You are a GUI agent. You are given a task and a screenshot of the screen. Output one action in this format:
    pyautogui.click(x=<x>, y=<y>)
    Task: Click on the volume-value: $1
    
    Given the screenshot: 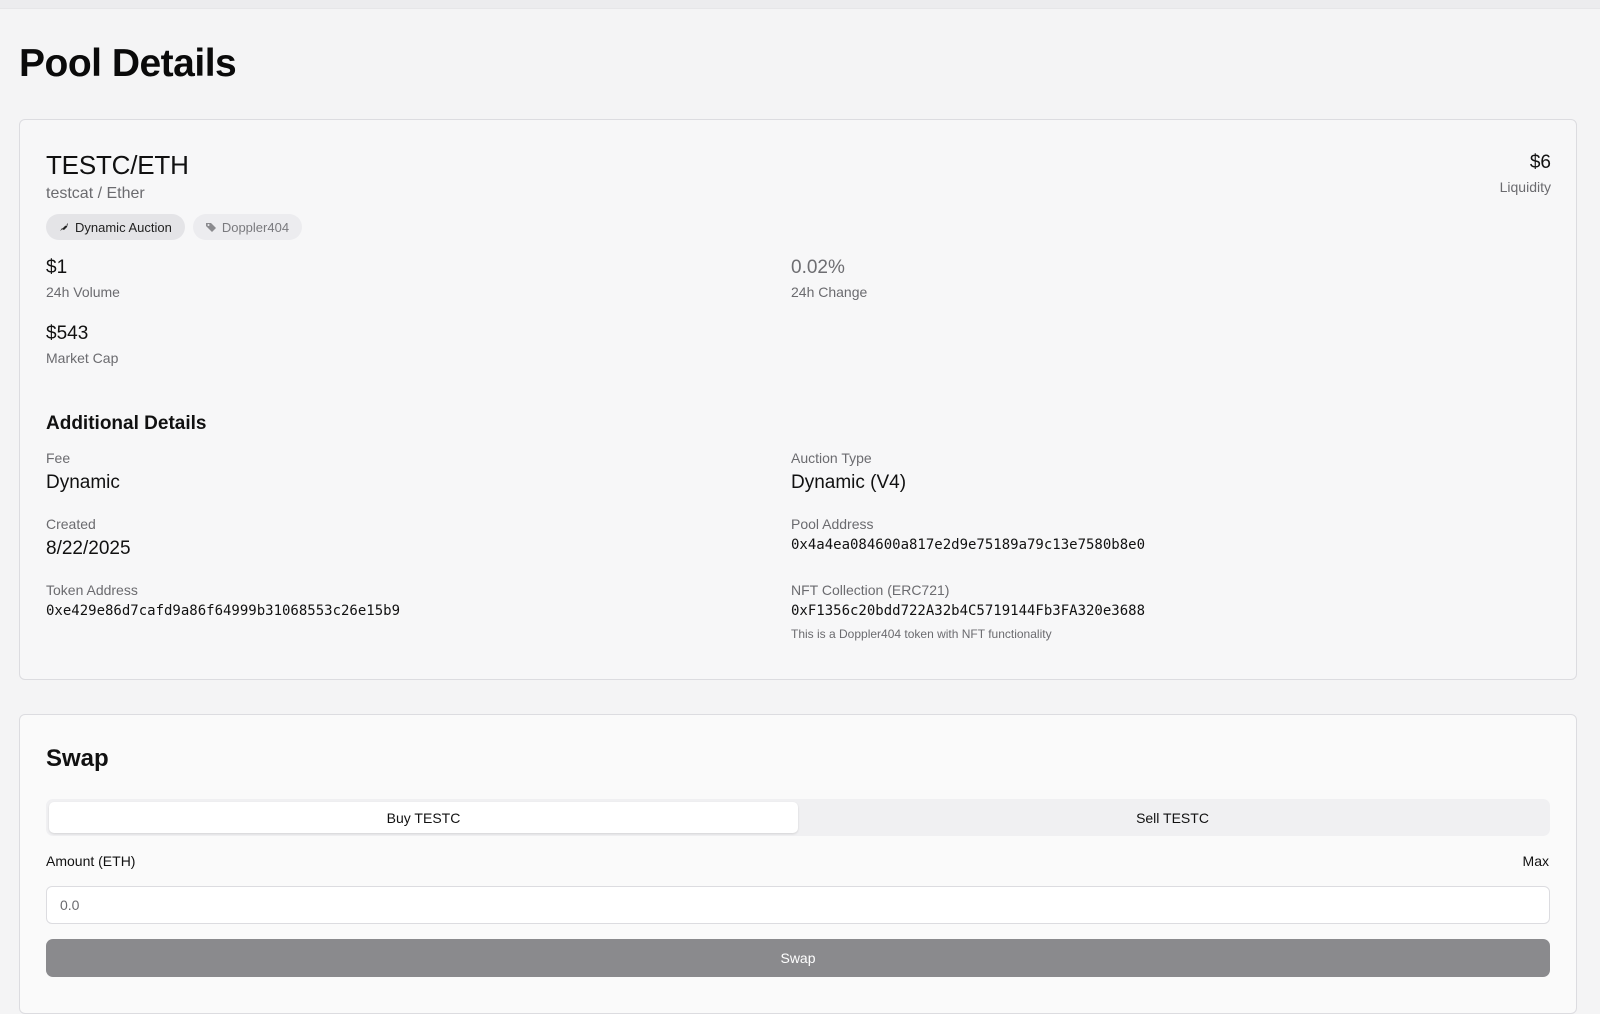 What is the action you would take?
    pyautogui.click(x=57, y=267)
    